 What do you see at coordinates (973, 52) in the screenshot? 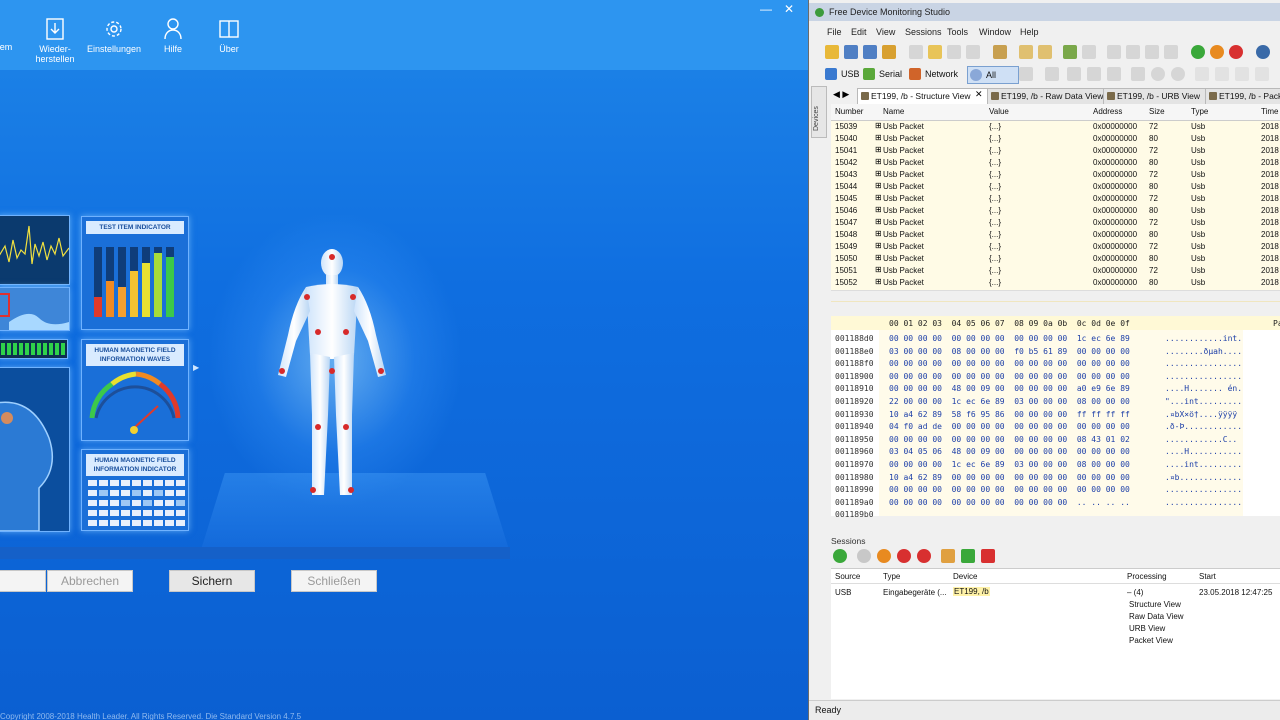
I see `undo-icon` at bounding box center [973, 52].